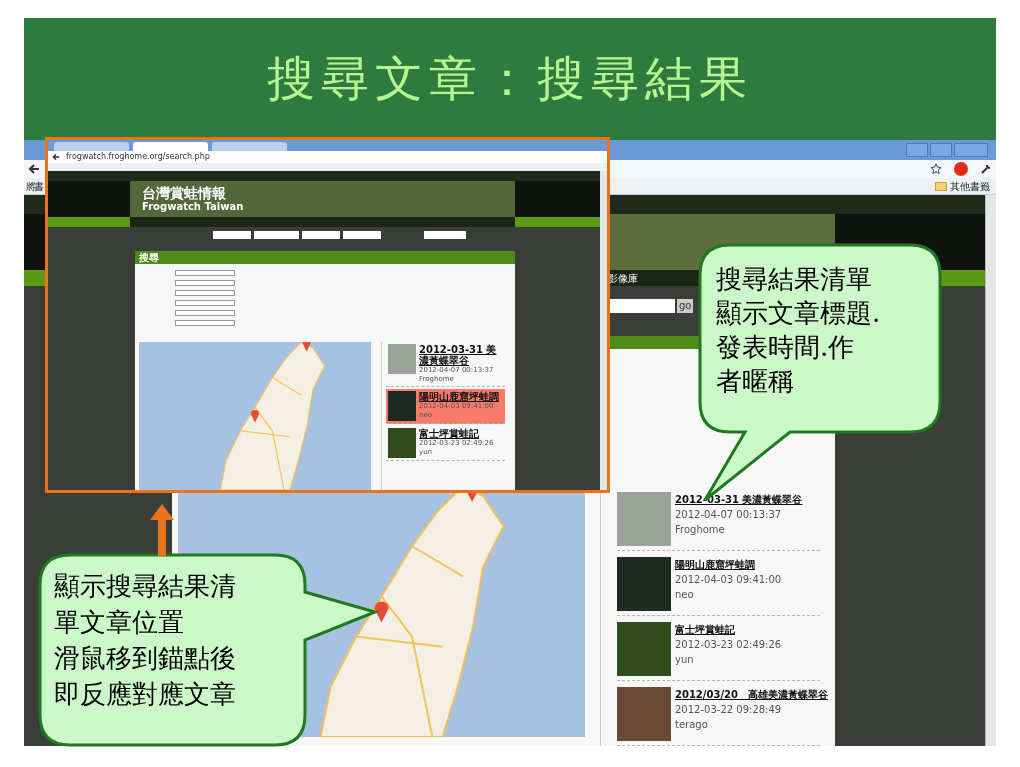 The width and height of the screenshot is (1020, 767). I want to click on article-date: 2012-03-23 02:49:26, so click(728, 645).